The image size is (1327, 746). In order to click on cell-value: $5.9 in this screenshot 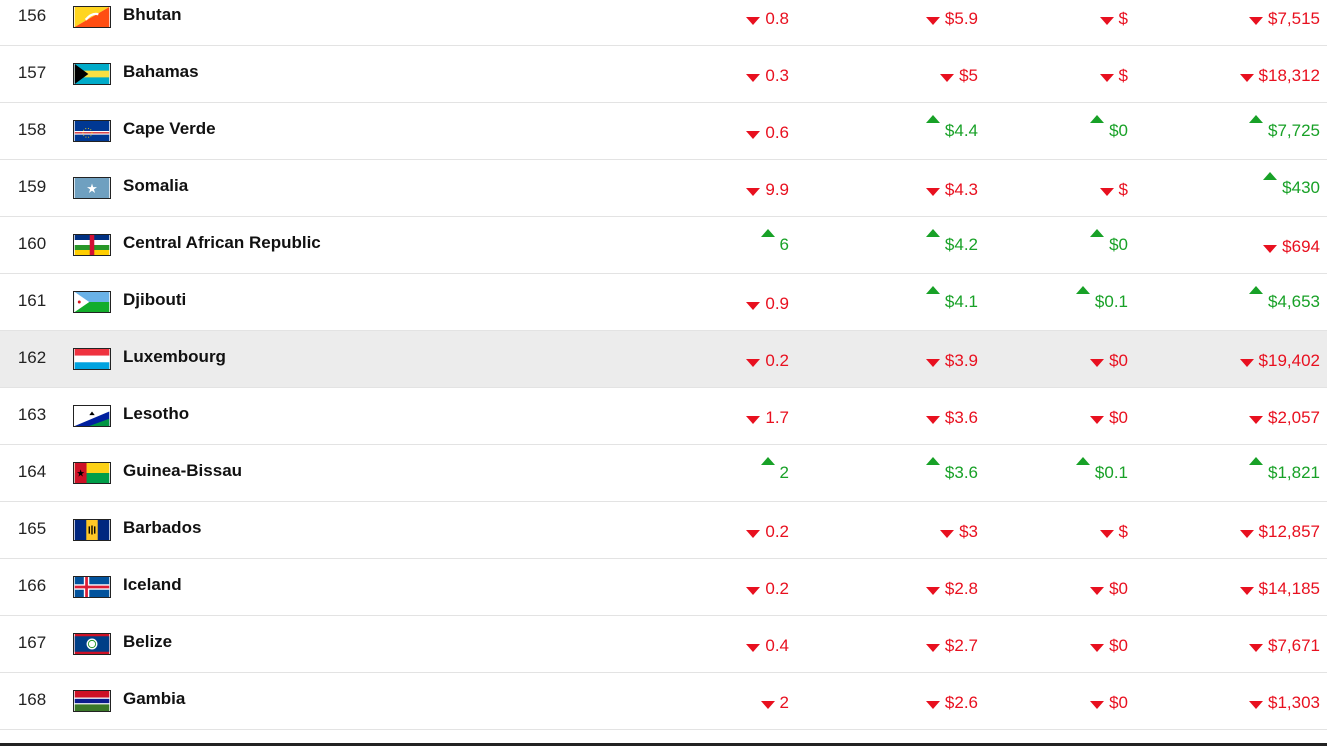, I will do `click(961, 18)`.